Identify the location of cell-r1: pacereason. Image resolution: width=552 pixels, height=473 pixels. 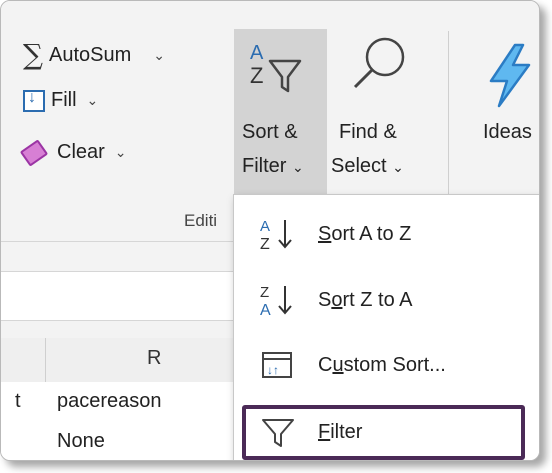
(109, 401).